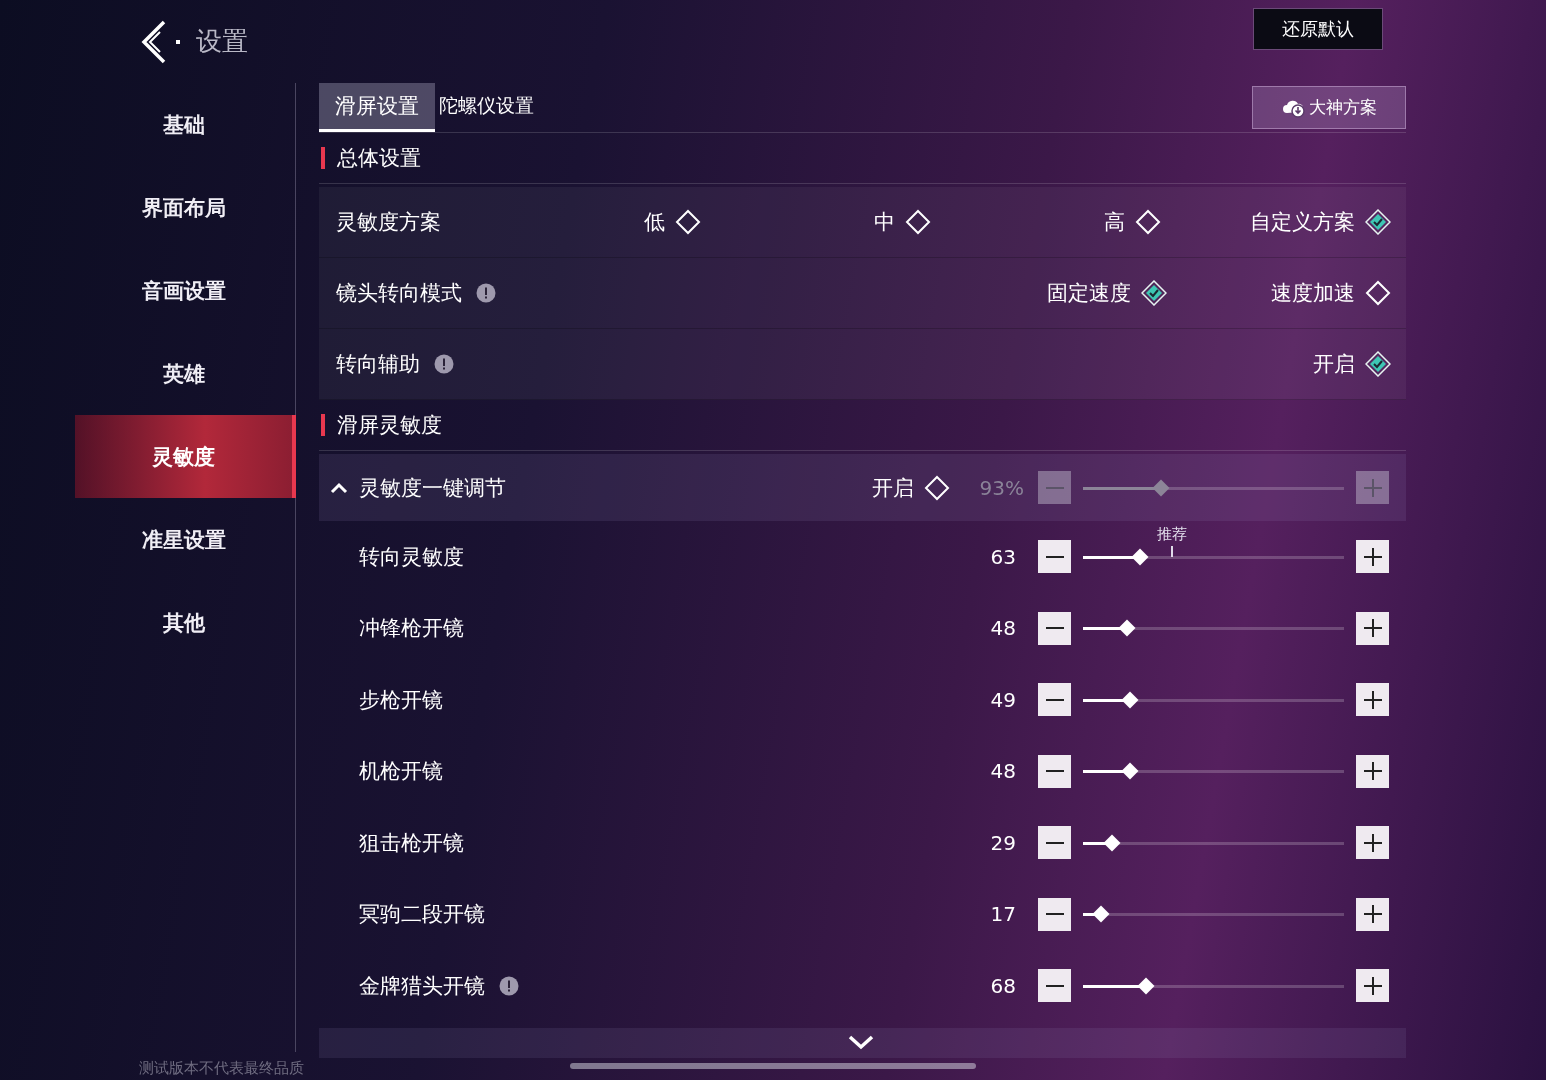 This screenshot has height=1080, width=1546. Describe the element at coordinates (1002, 556) in the screenshot. I see `slider-value: 63` at that location.